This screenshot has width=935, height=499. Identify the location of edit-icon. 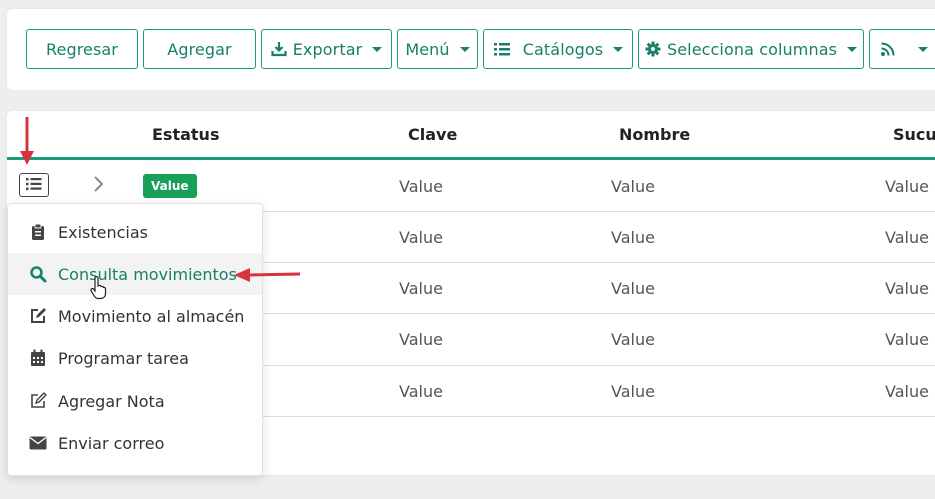
(38, 316).